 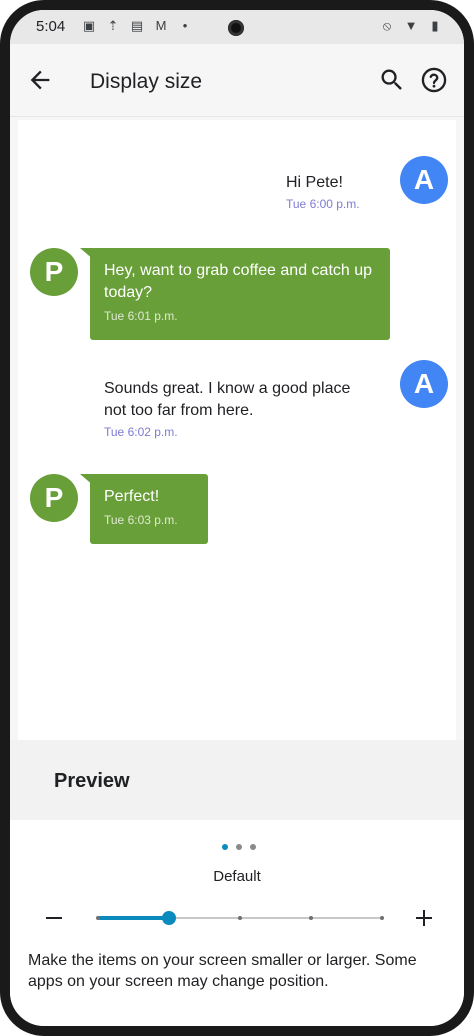 What do you see at coordinates (323, 204) in the screenshot?
I see `message-time: Tue 6:00 p.m.` at bounding box center [323, 204].